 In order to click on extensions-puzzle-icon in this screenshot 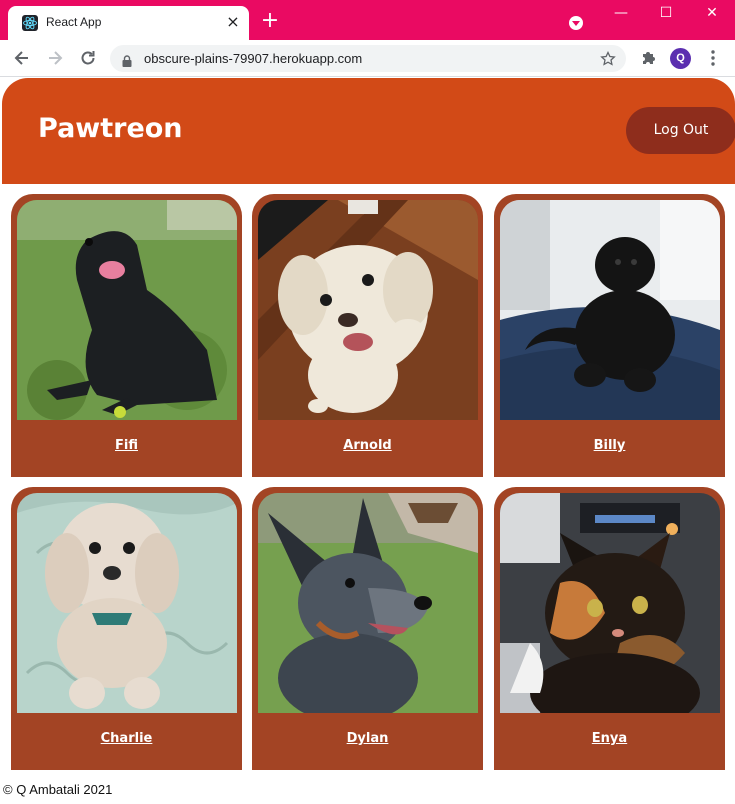, I will do `click(648, 58)`.